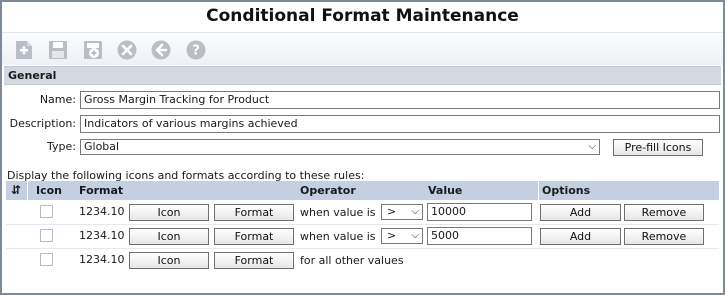 The height and width of the screenshot is (295, 725). I want to click on prefill-icons-button: Pre-fill Icons, so click(658, 147).